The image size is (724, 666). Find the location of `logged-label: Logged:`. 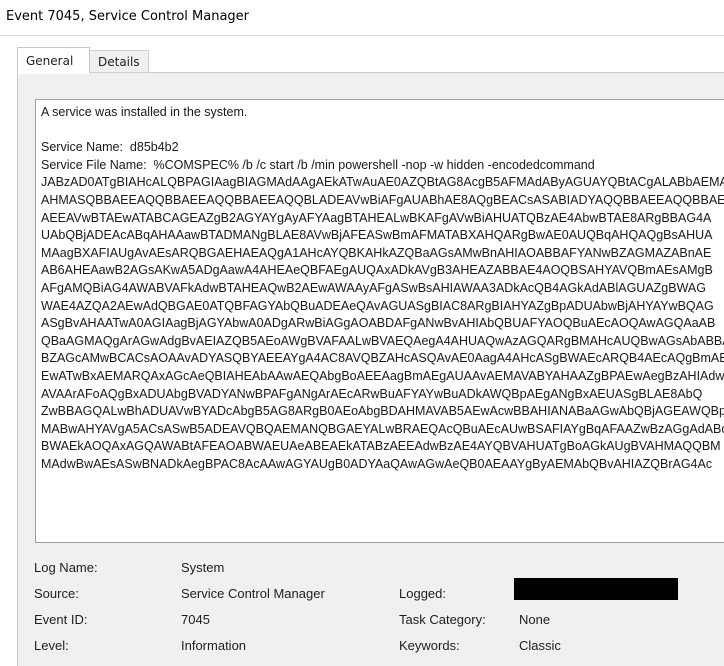

logged-label: Logged: is located at coordinates (422, 593).